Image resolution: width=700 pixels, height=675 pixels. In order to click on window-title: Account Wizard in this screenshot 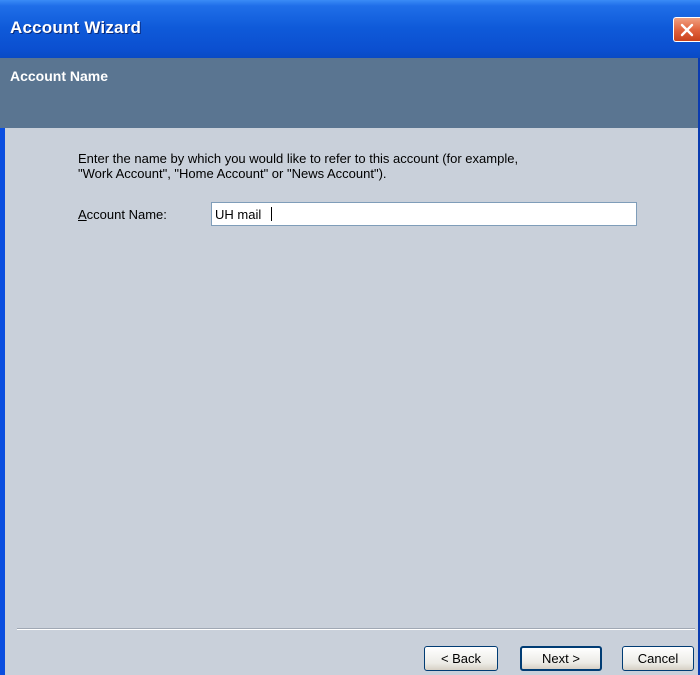, I will do `click(76, 27)`.